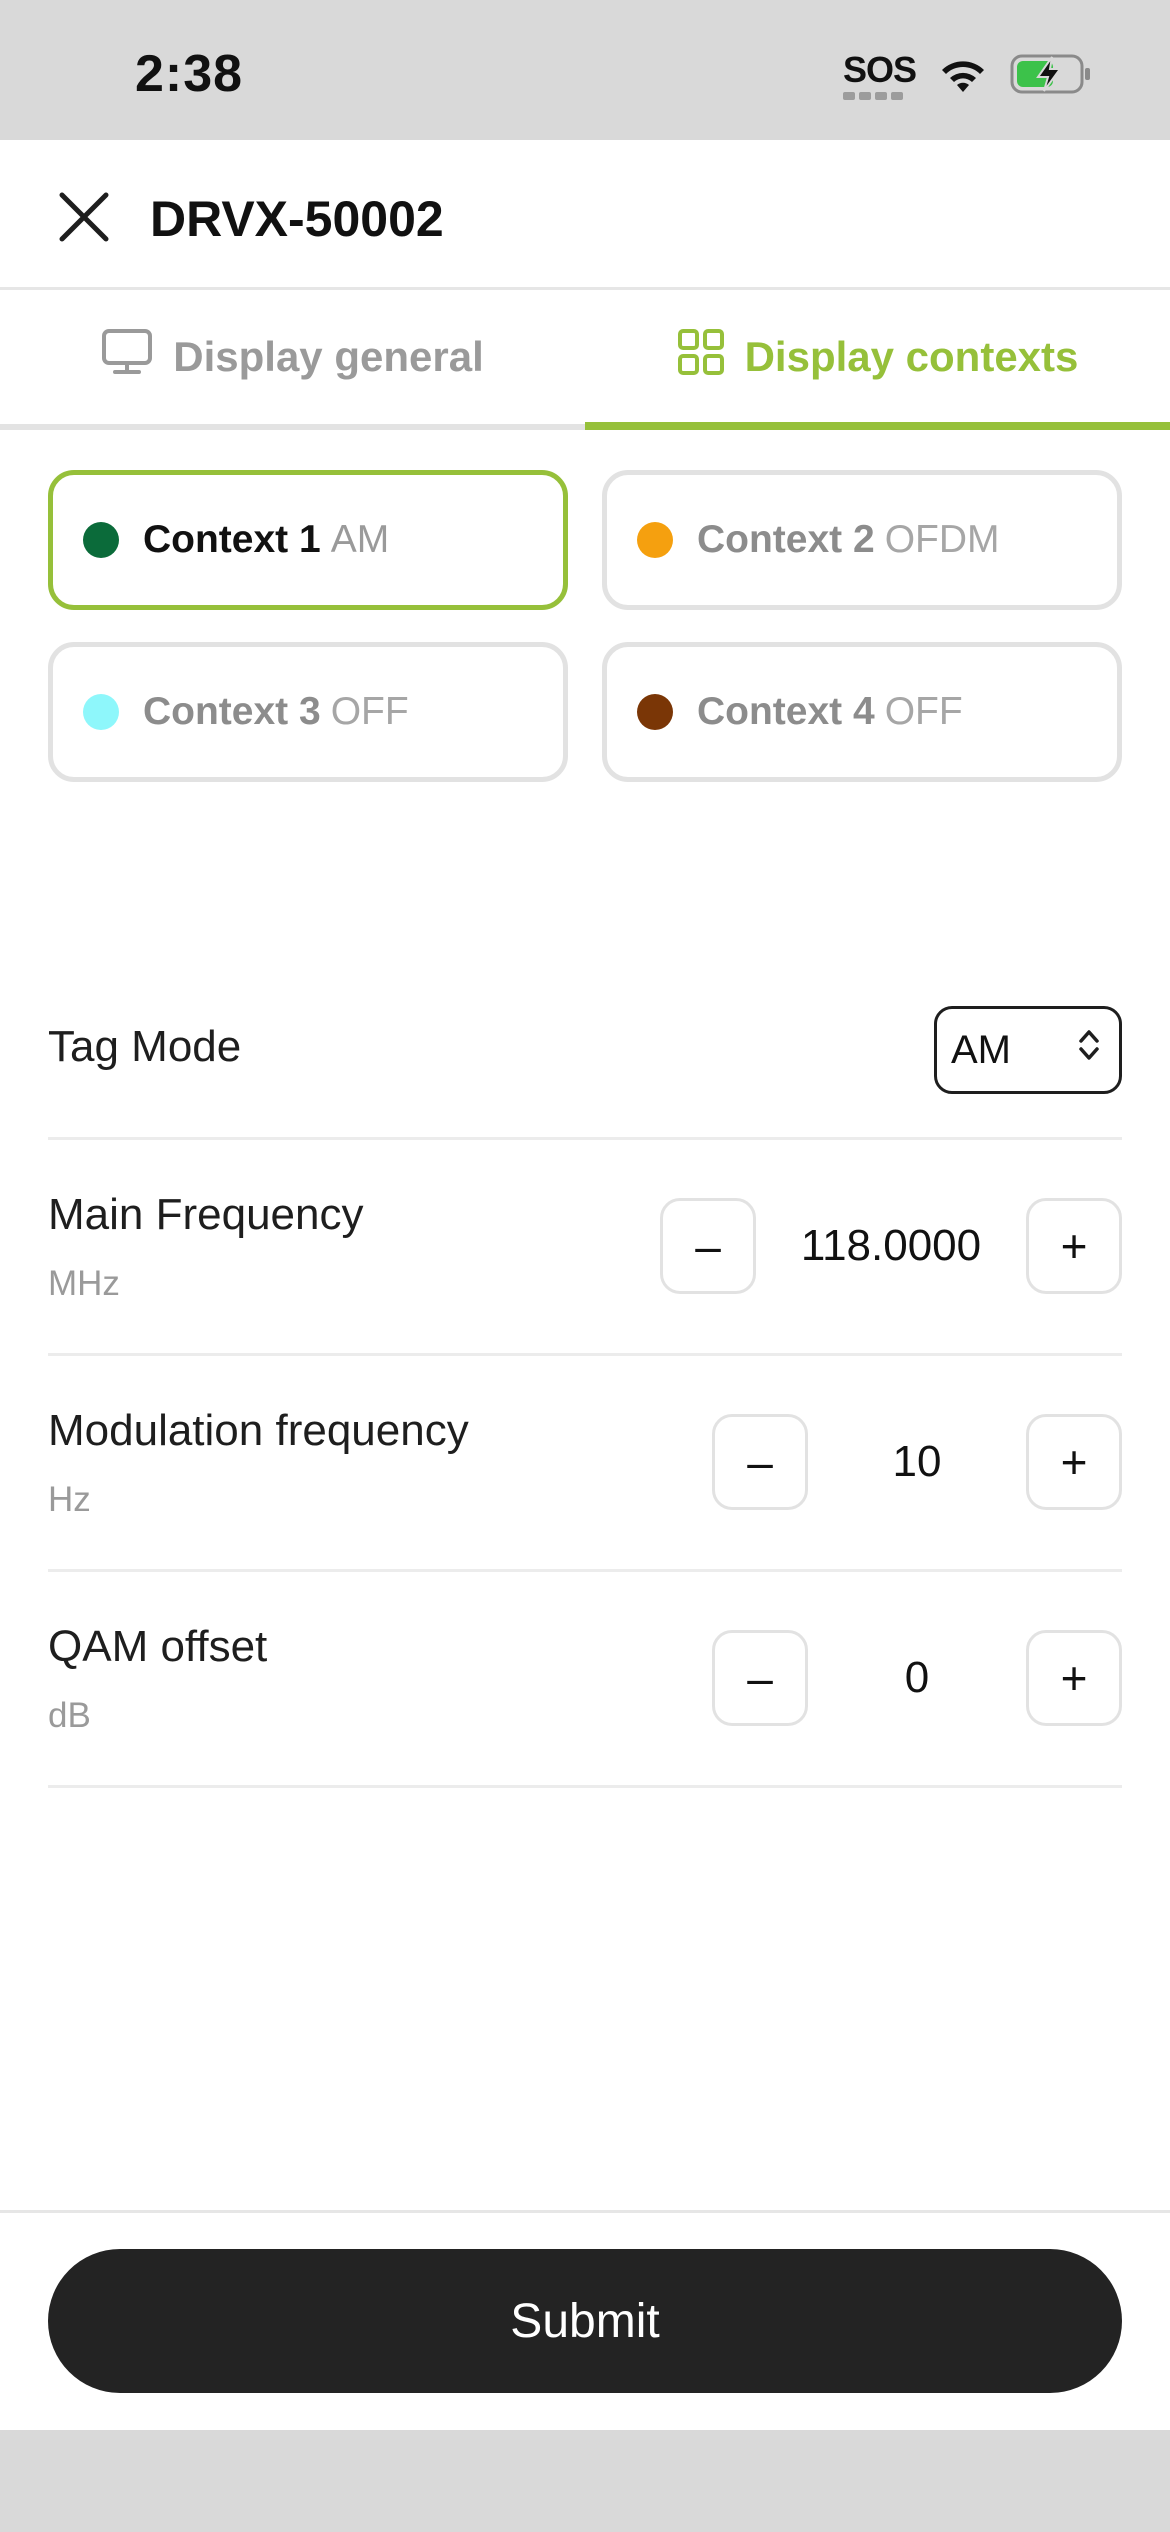  I want to click on qam-offset-unit: dB, so click(69, 1715).